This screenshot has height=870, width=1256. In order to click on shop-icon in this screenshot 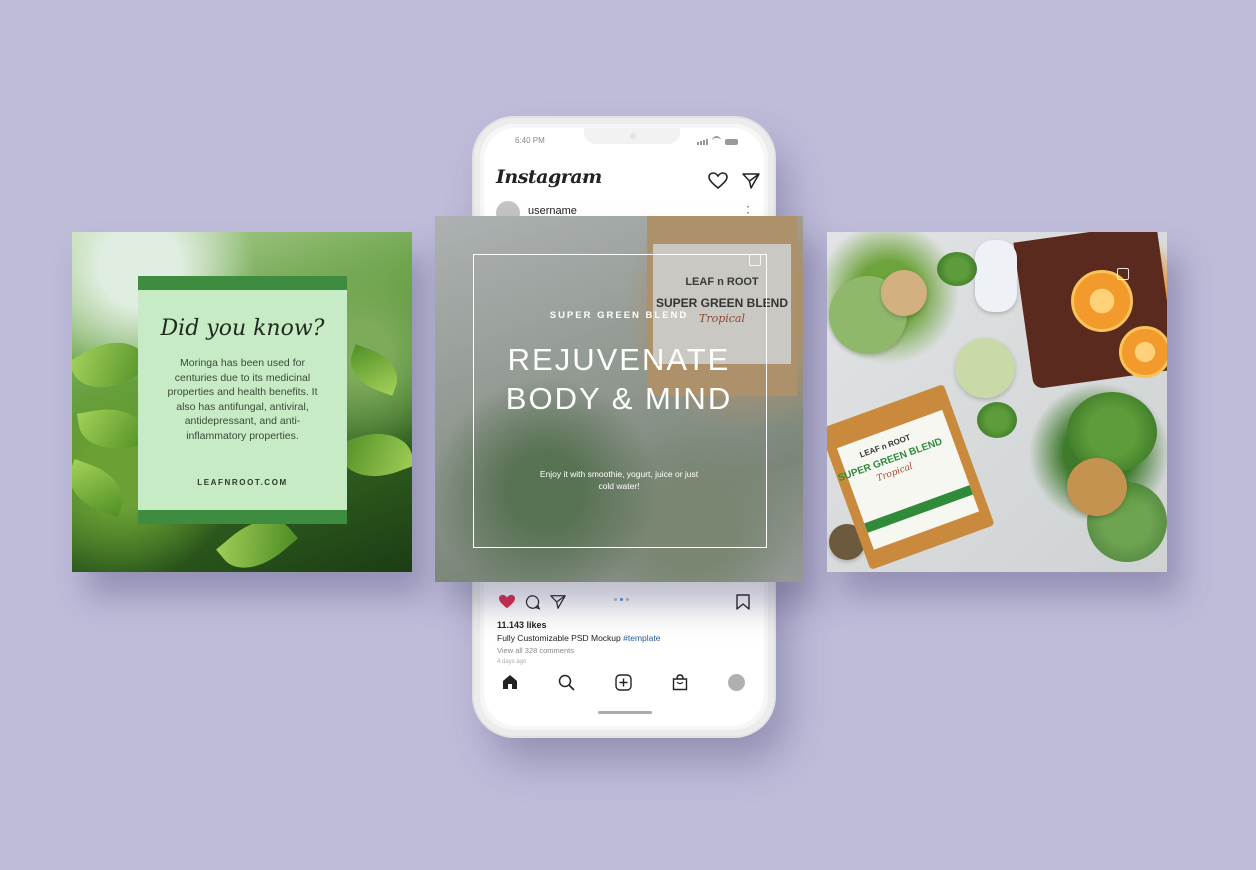, I will do `click(680, 682)`.